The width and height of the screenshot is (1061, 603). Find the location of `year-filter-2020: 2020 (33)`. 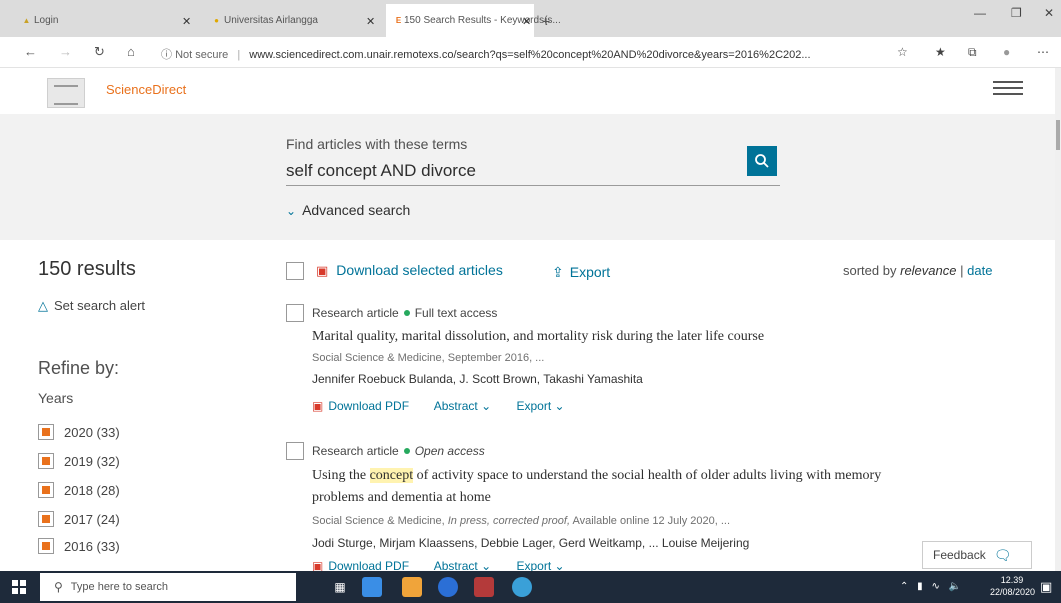

year-filter-2020: 2020 (33) is located at coordinates (79, 432).